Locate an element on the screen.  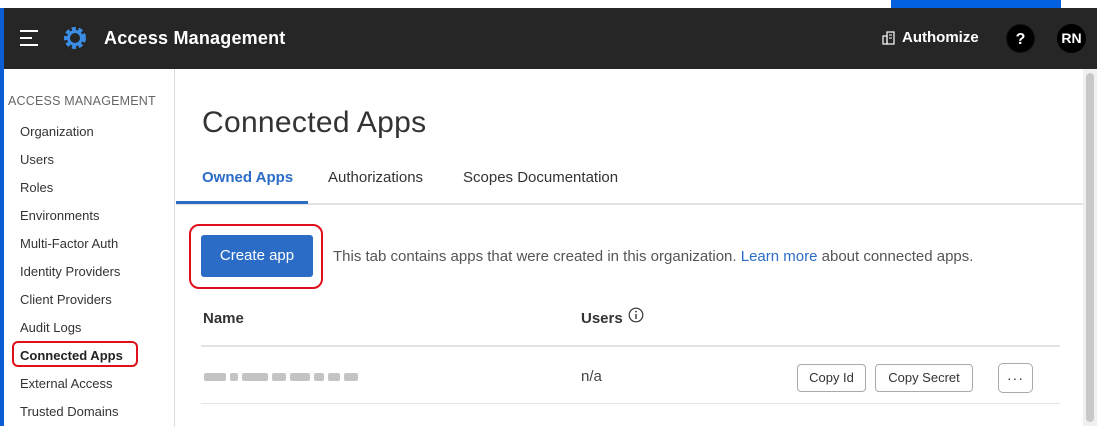
table-header-divider is located at coordinates (630, 346).